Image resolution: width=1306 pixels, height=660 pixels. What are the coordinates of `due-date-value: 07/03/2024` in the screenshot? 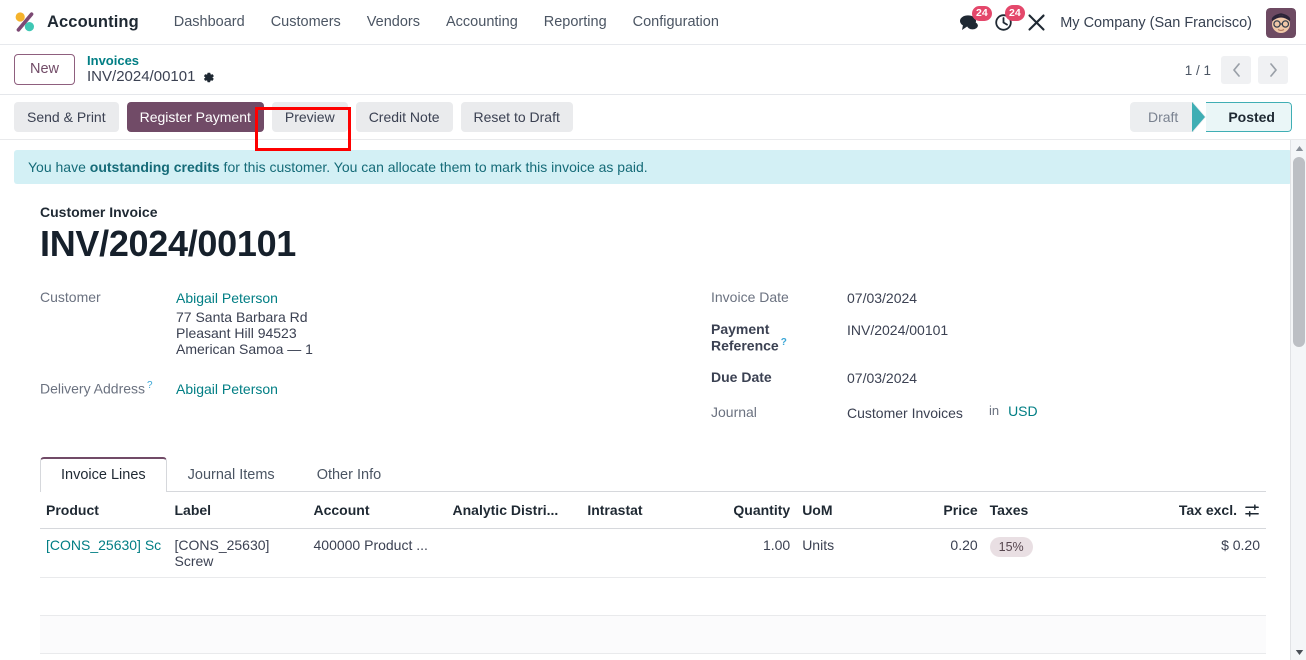 It's located at (882, 378).